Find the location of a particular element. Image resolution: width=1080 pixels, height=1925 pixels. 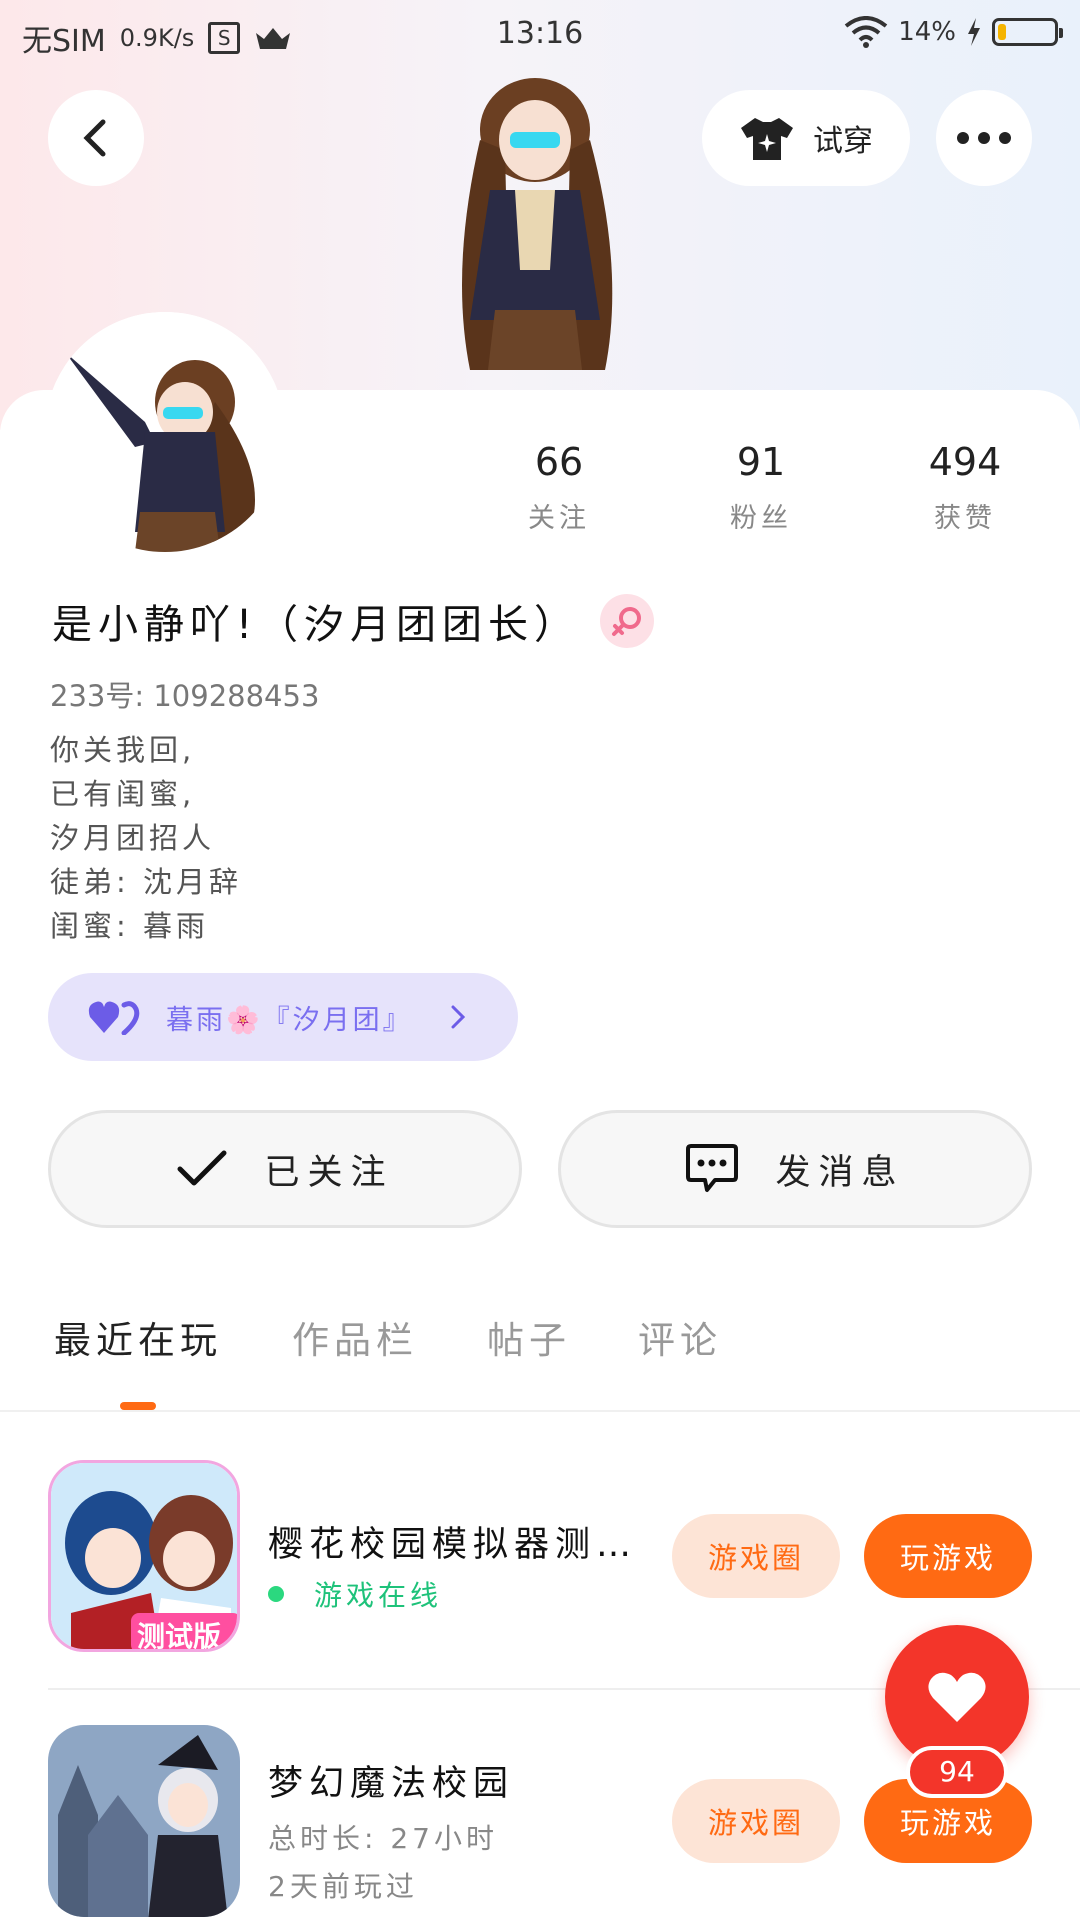

more-dots-icon is located at coordinates (984, 138).